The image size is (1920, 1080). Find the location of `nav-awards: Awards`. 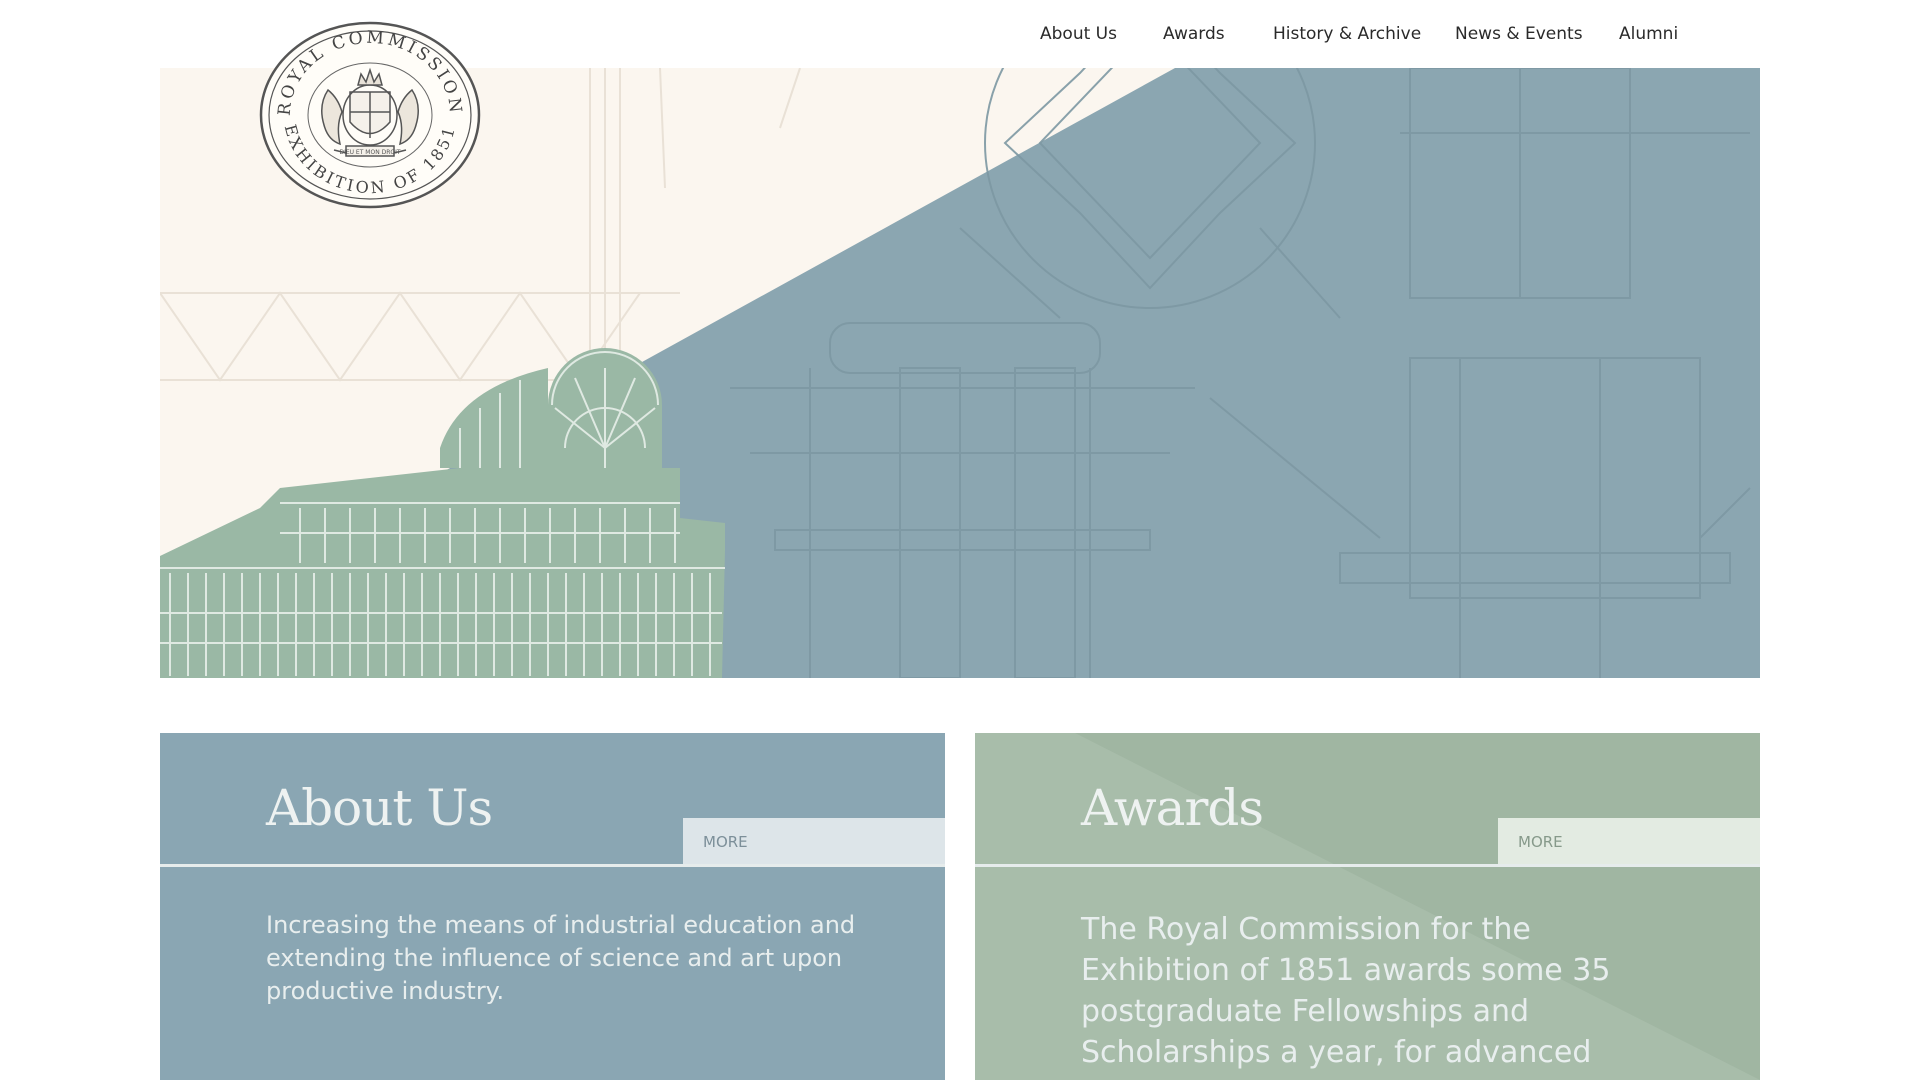

nav-awards: Awards is located at coordinates (1194, 34).